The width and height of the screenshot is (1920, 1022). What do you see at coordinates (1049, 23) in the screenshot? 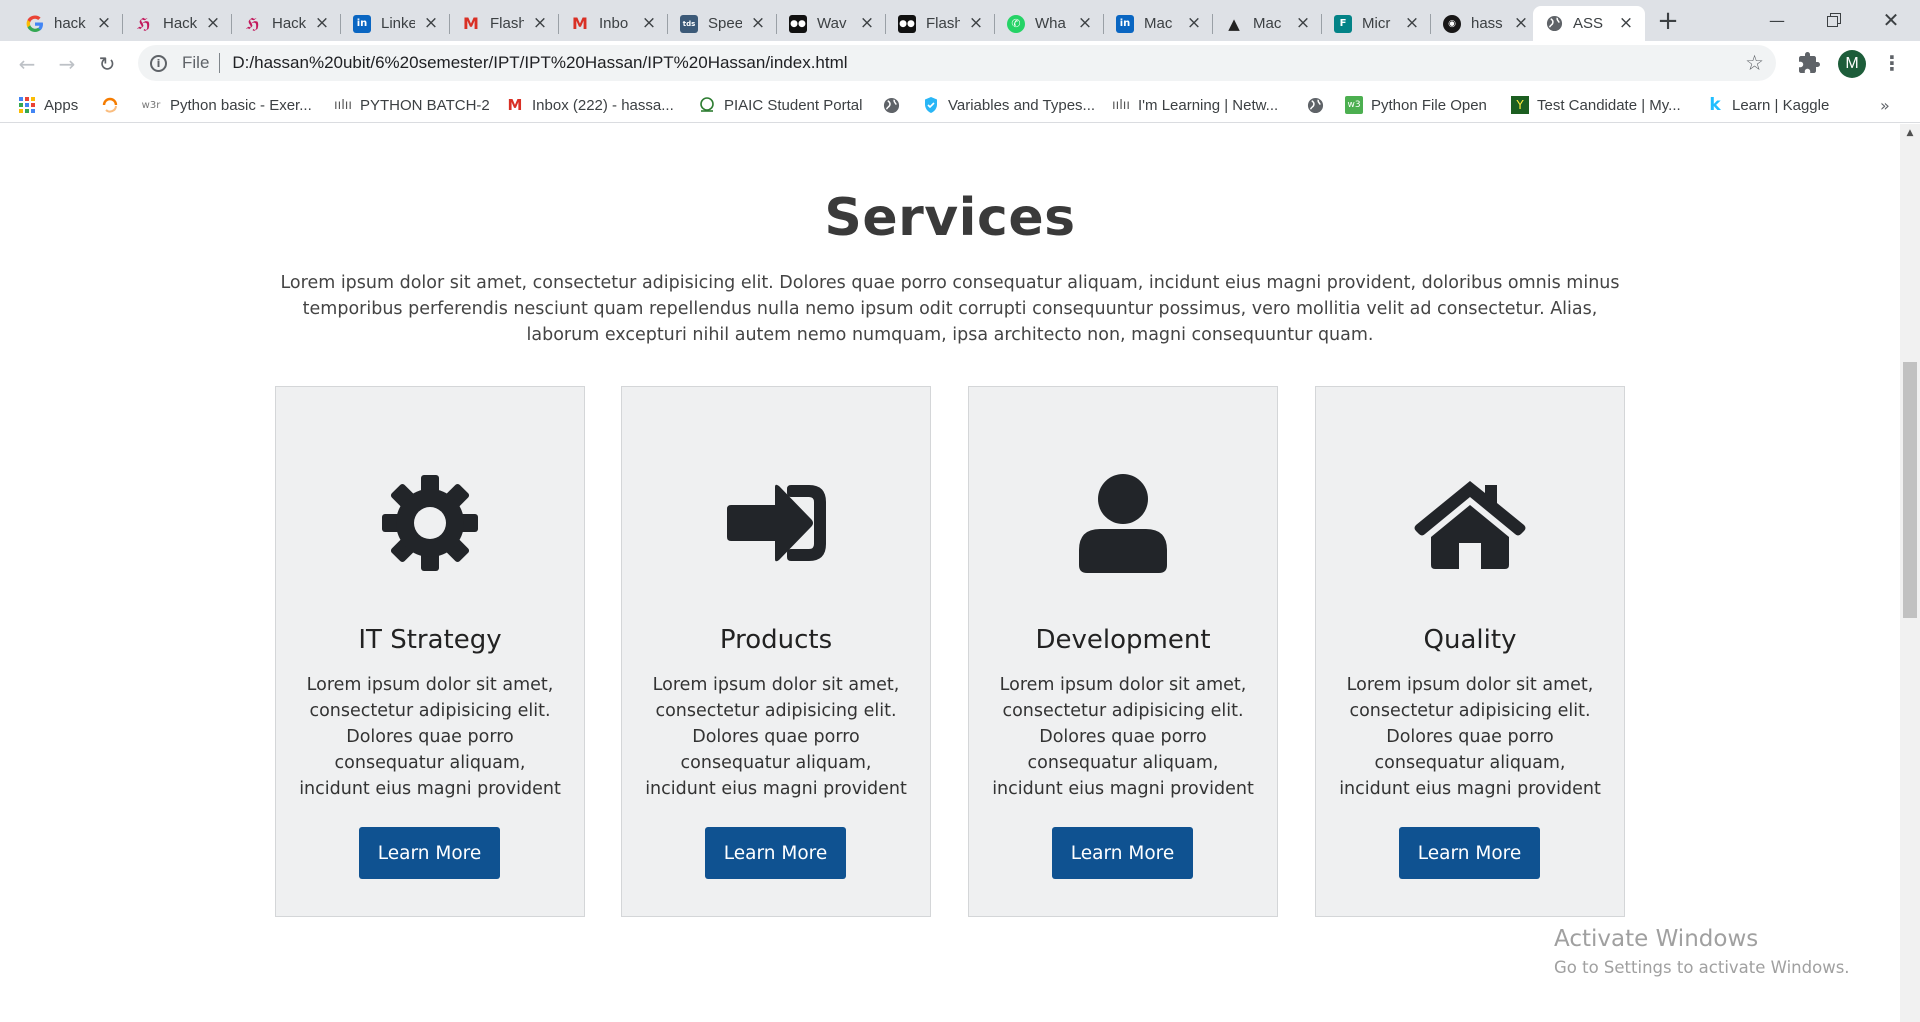
I see `browser-tab: ✆ Wha ×` at bounding box center [1049, 23].